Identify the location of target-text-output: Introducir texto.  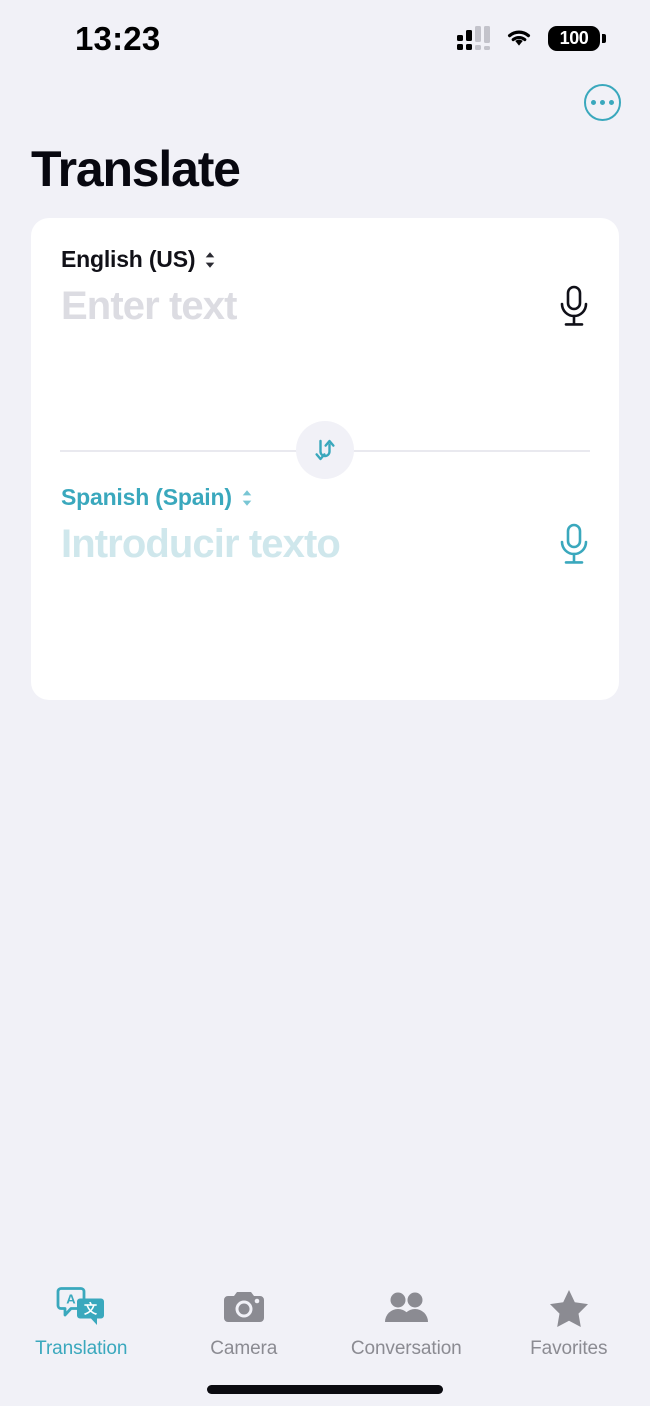
(201, 544).